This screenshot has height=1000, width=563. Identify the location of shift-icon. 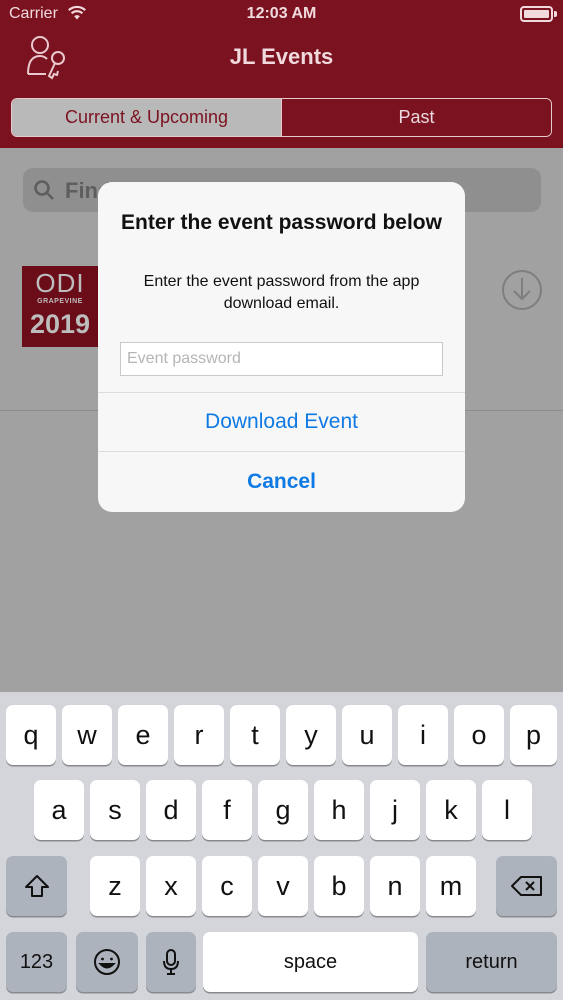
(36, 886).